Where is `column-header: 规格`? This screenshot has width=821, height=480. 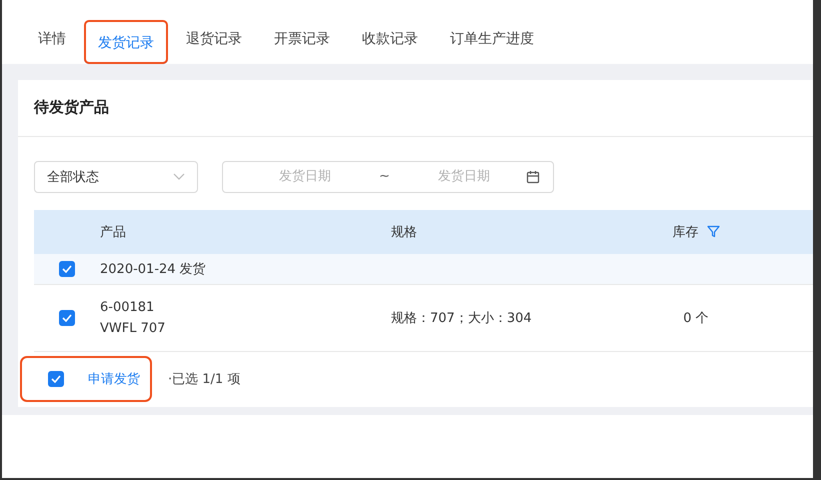 column-header: 规格 is located at coordinates (404, 232).